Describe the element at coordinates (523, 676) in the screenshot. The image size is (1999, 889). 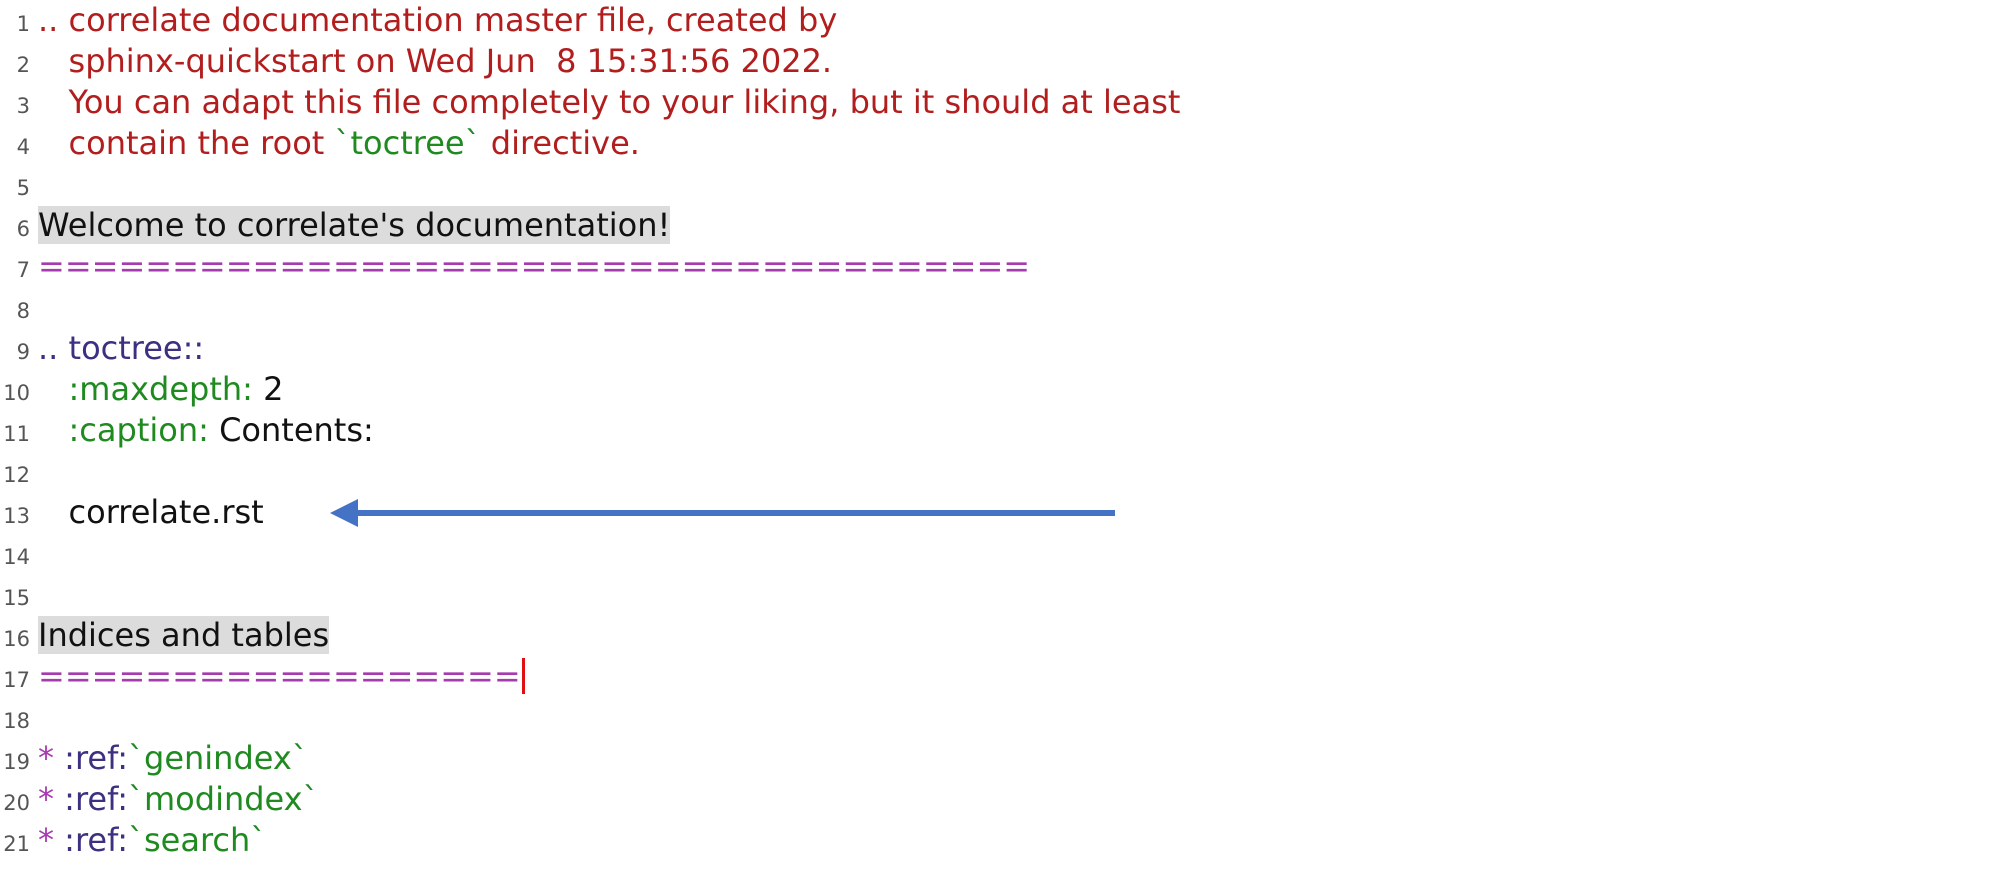
I see `text-caret` at that location.